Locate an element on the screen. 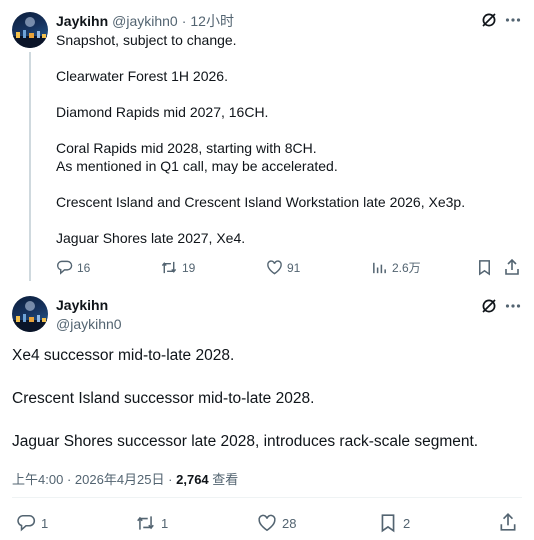  reply-count: 16 is located at coordinates (84, 267).